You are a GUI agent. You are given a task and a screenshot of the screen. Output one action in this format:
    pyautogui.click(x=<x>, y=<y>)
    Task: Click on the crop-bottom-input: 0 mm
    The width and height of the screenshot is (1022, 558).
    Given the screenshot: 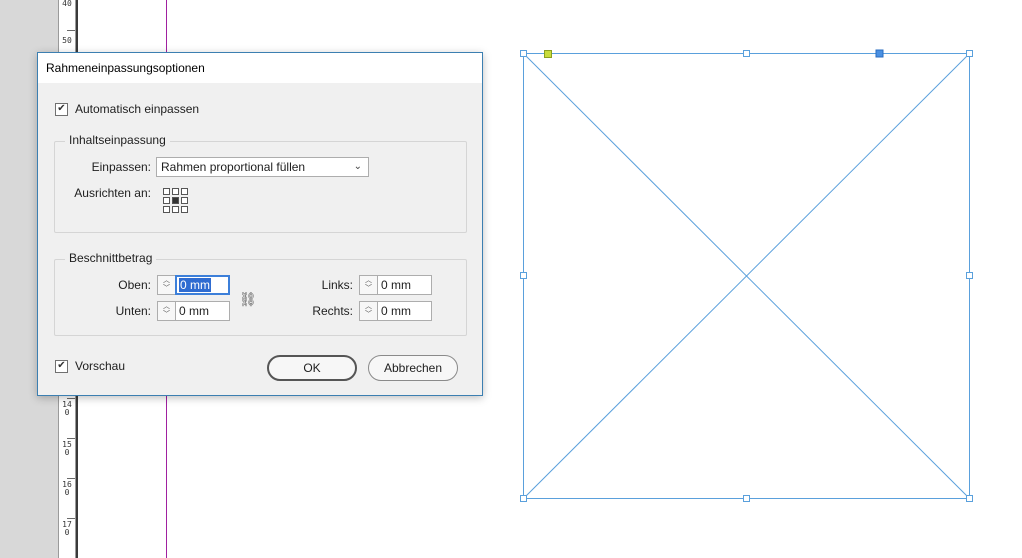 What is the action you would take?
    pyautogui.click(x=202, y=311)
    